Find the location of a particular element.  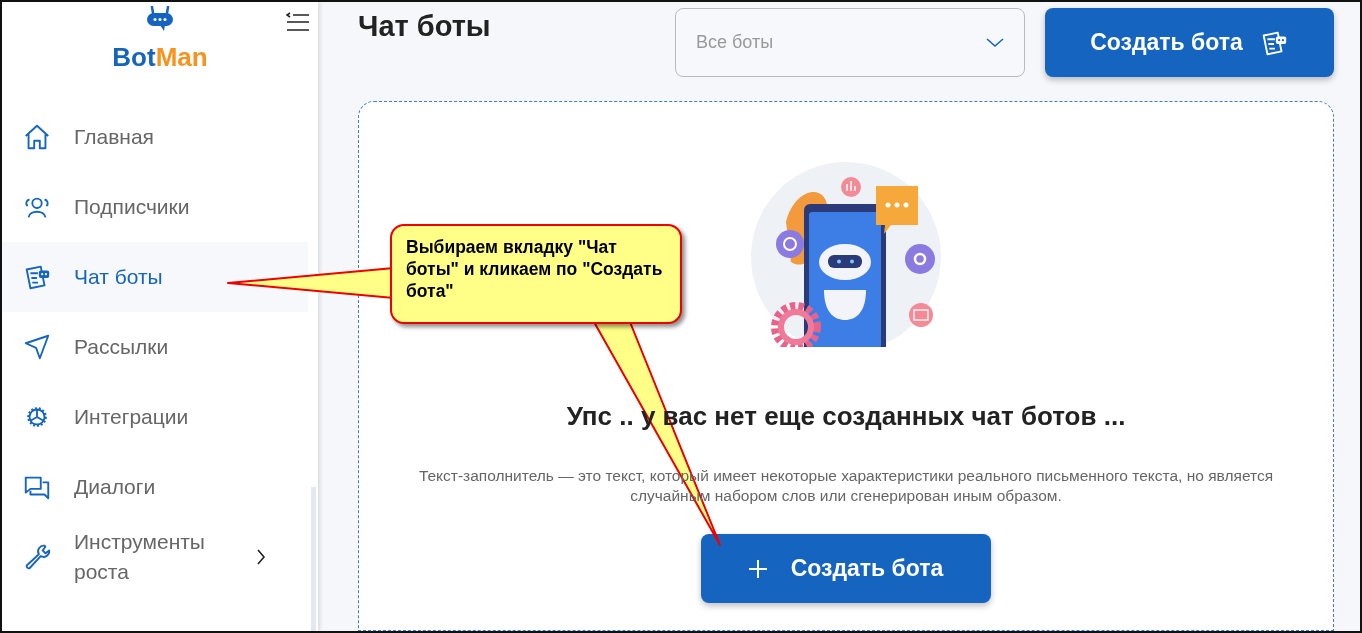

send-icon is located at coordinates (37, 347).